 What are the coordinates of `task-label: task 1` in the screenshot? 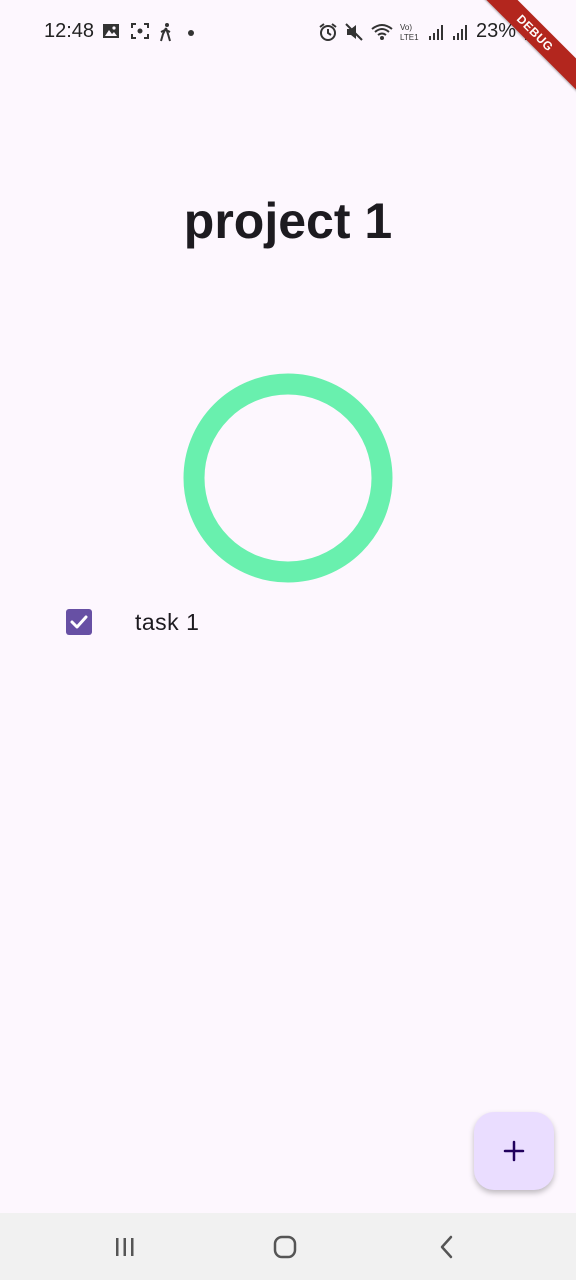 It's located at (167, 621).